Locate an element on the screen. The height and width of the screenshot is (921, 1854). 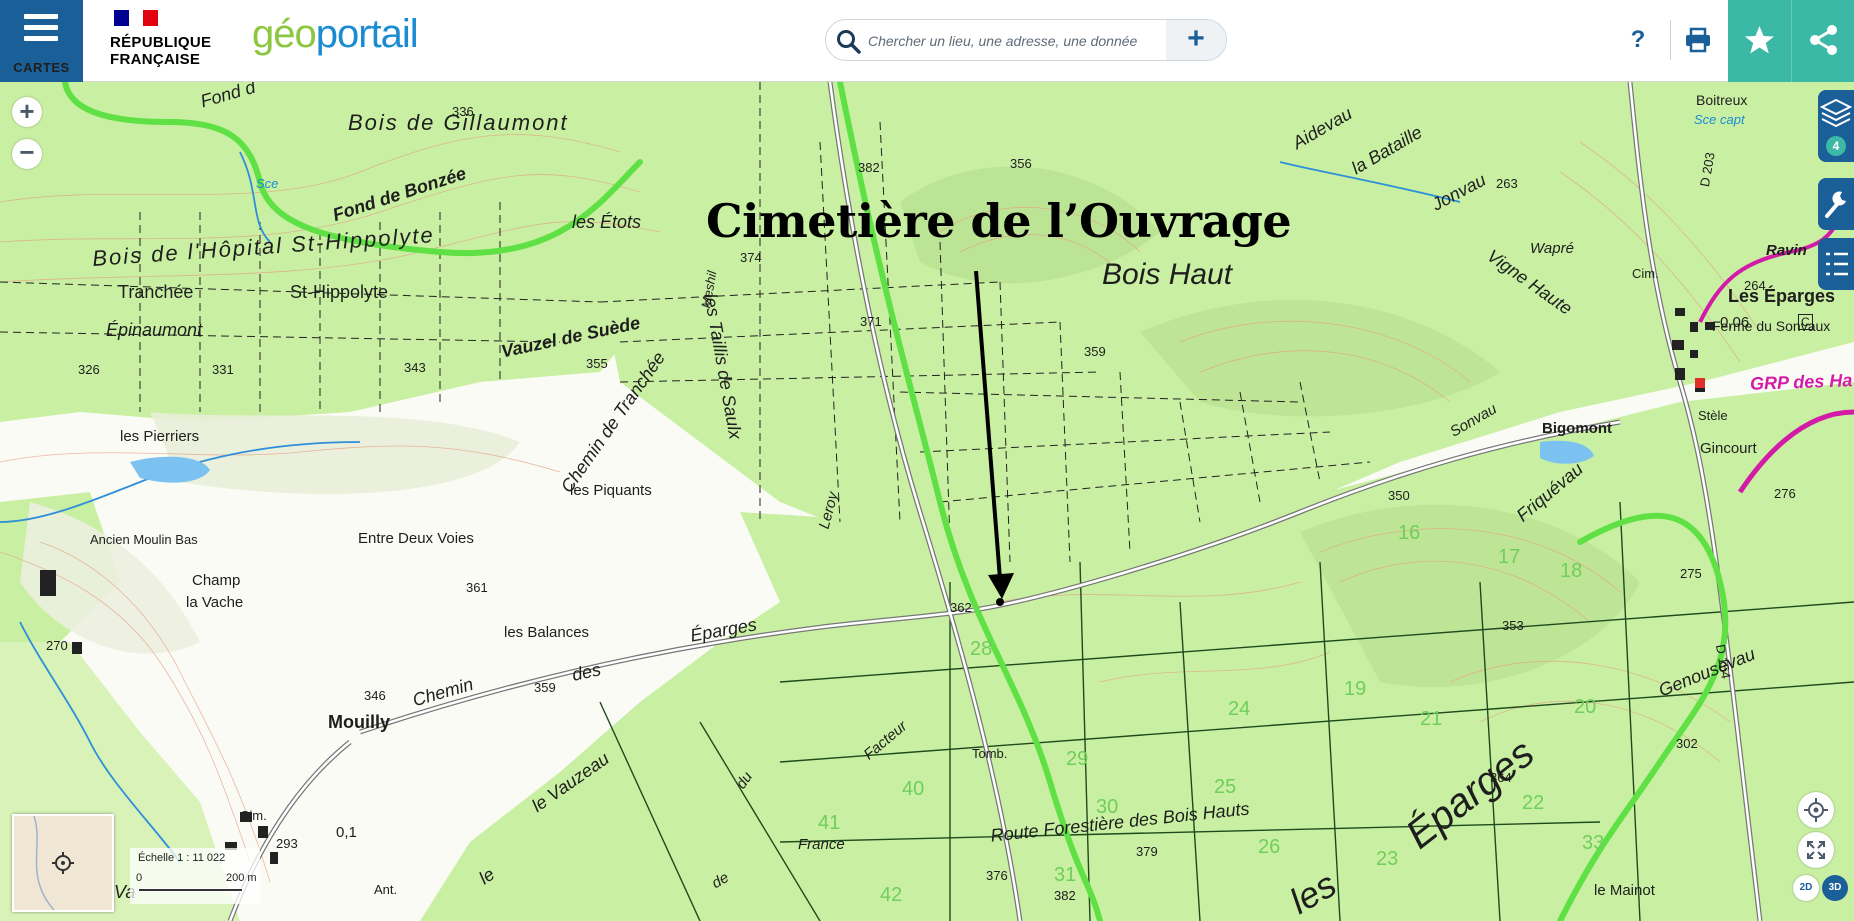
layers-button: 4 is located at coordinates (1836, 126).